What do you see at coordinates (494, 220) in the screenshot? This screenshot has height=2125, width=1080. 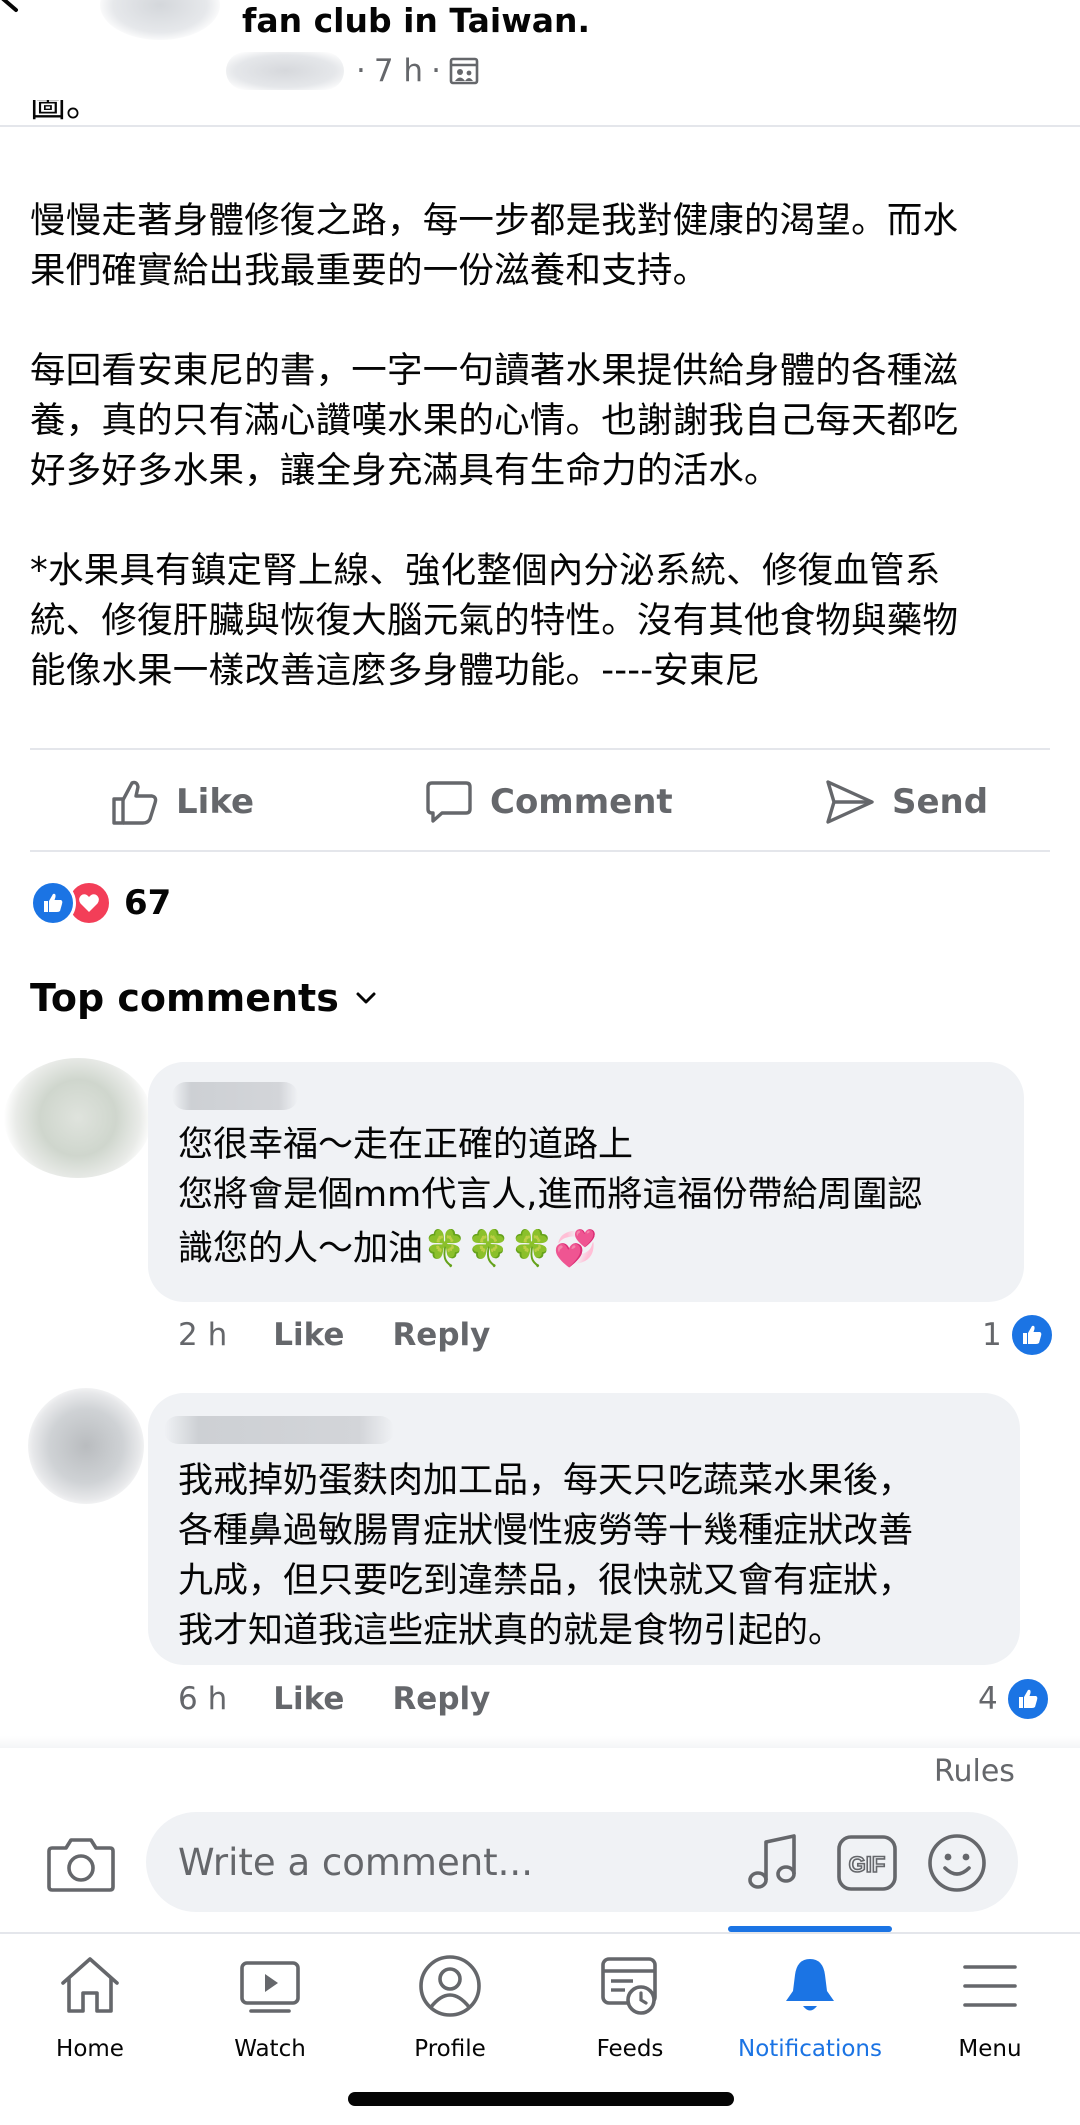 I see `post-line: 慢慢走著身體修復之路，每一步都是我對健康的渴望。而水` at bounding box center [494, 220].